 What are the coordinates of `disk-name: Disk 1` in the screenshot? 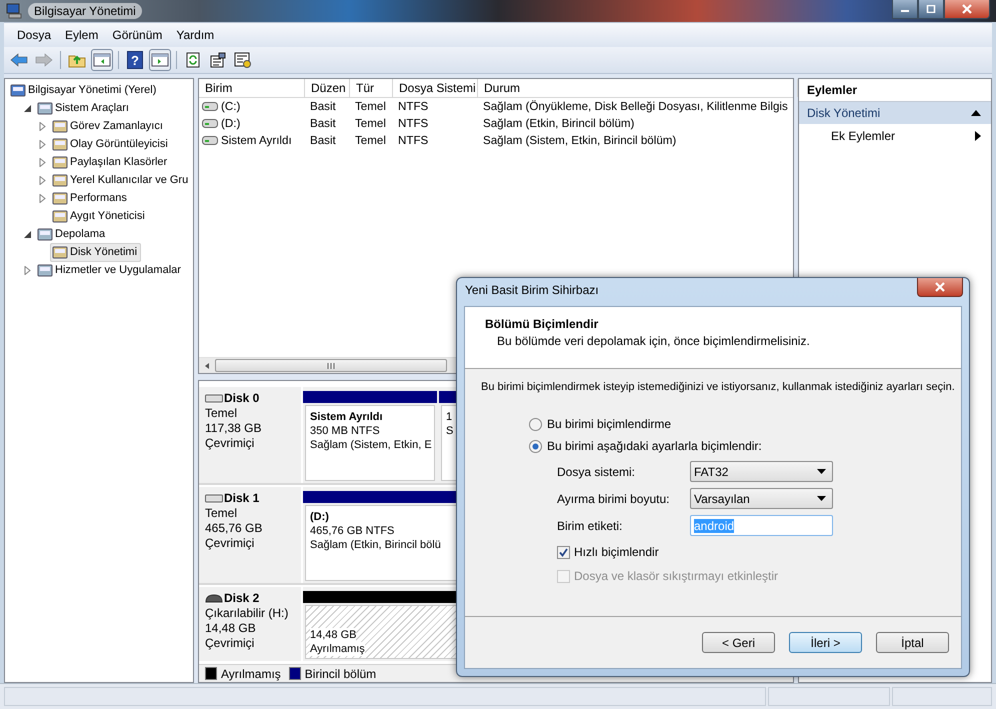 It's located at (242, 498).